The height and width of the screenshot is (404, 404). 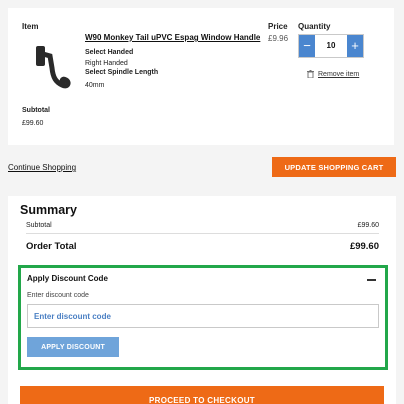 I want to click on order-total-row: Order Total £99.60, so click(x=202, y=246).